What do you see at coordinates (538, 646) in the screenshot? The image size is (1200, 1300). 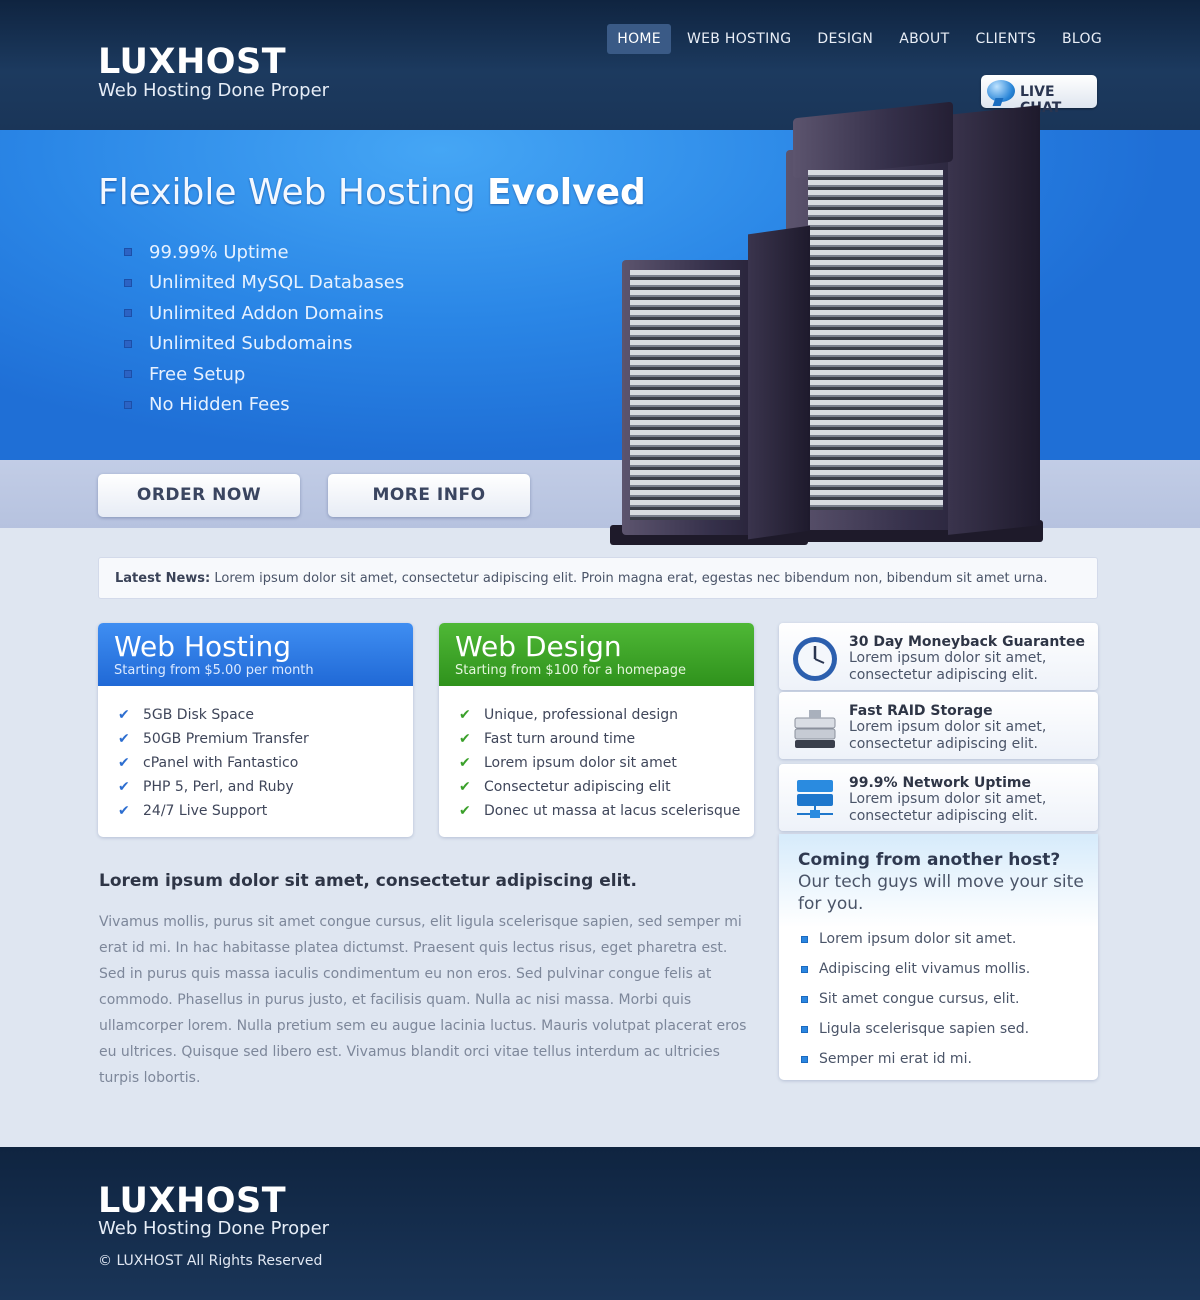 I see `card-title: Web Design` at bounding box center [538, 646].